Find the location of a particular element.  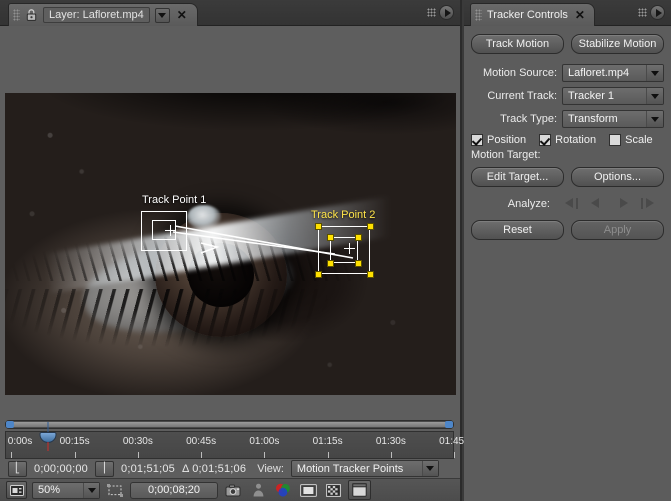

show-channels-icon is located at coordinates (283, 490).